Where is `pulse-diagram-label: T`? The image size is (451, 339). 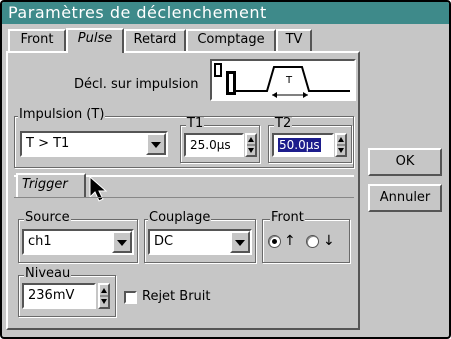 pulse-diagram-label: T is located at coordinates (289, 80).